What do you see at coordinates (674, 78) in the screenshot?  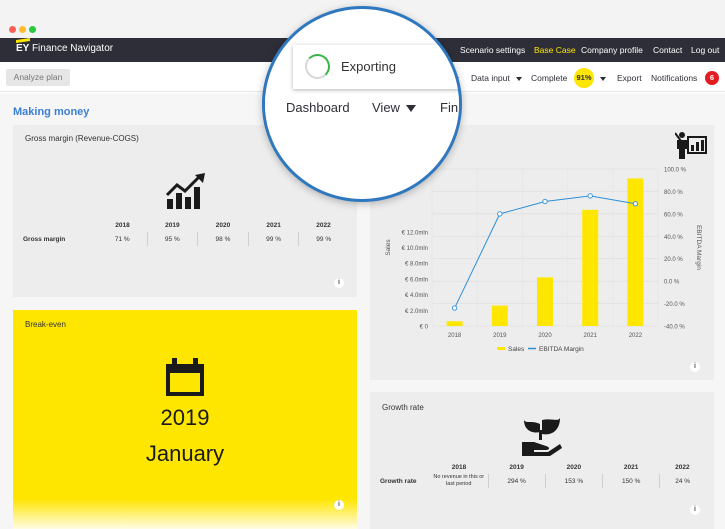 I see `notifications-button: Notifications` at bounding box center [674, 78].